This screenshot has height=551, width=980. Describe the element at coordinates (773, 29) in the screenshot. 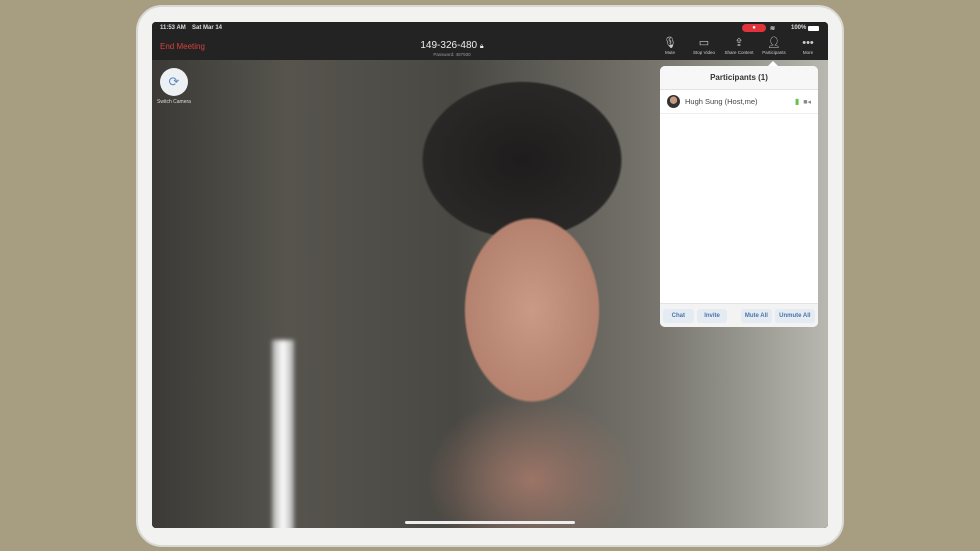

I see `wifi-icon: ≋` at that location.